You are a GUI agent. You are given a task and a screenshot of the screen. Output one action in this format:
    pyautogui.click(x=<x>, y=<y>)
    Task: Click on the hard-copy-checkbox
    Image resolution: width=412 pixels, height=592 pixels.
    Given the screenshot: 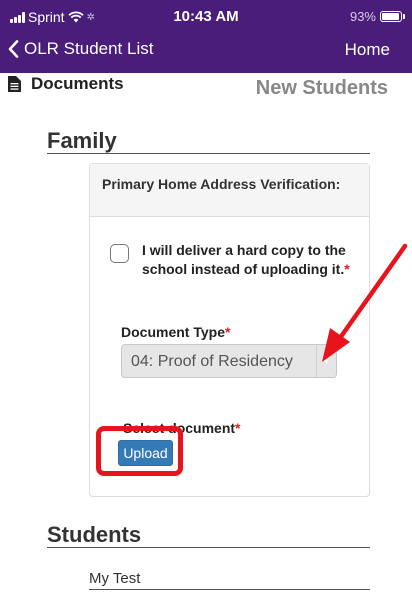 What is the action you would take?
    pyautogui.click(x=119, y=253)
    